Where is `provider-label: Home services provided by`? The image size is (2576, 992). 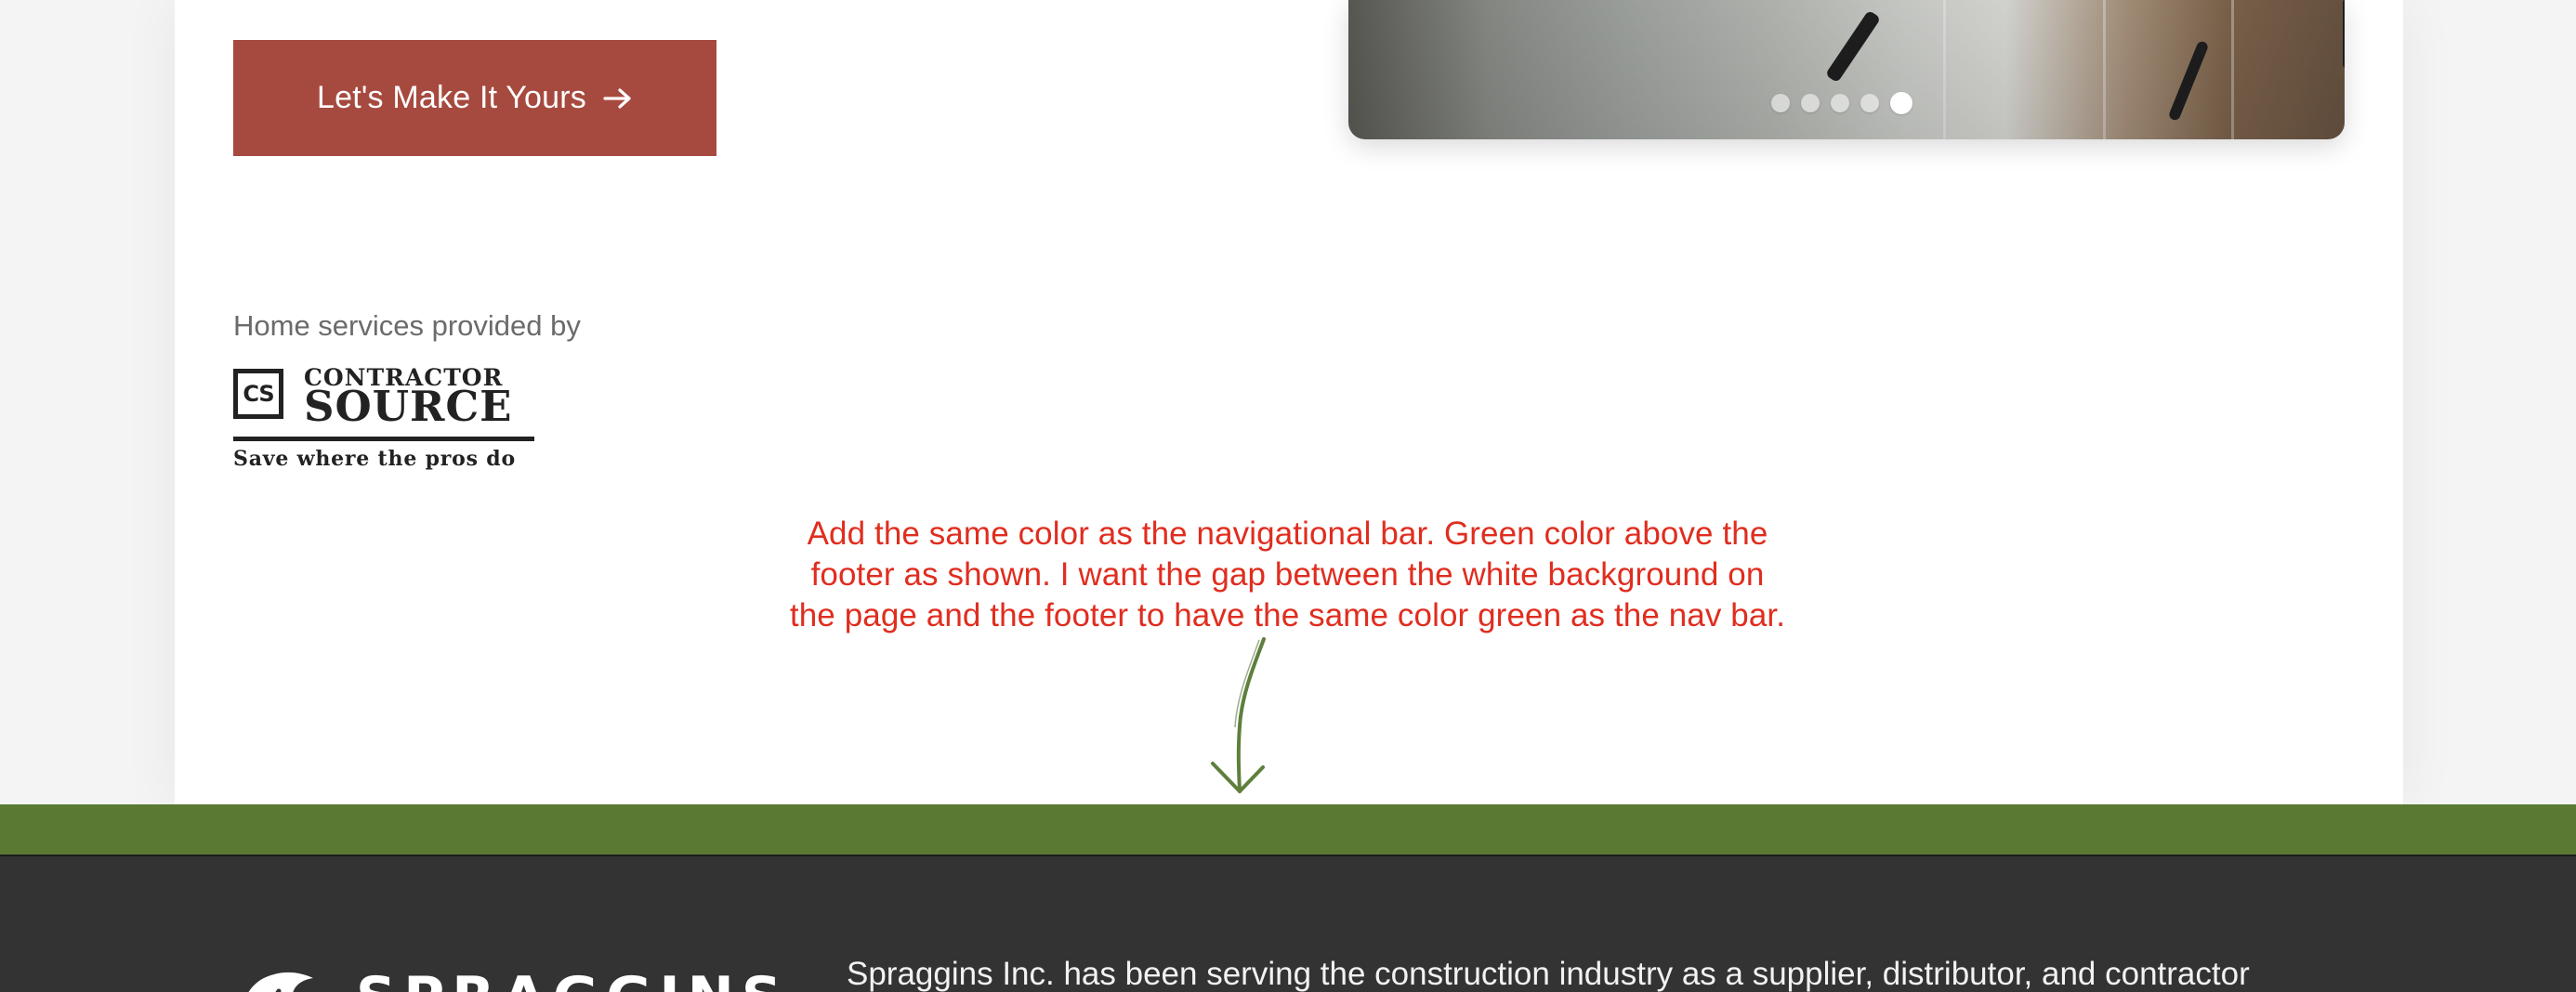 provider-label: Home services provided by is located at coordinates (407, 325).